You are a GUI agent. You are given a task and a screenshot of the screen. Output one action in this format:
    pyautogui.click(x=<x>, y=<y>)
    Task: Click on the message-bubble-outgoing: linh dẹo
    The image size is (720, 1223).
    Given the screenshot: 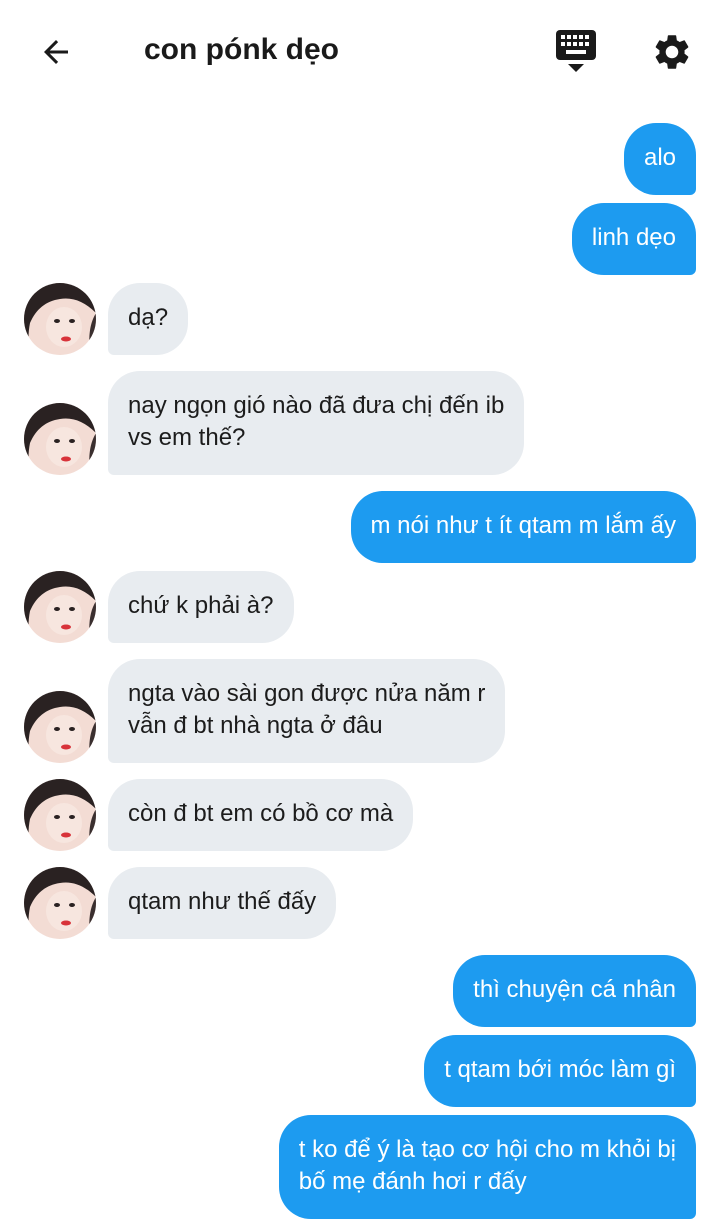 What is the action you would take?
    pyautogui.click(x=633, y=239)
    